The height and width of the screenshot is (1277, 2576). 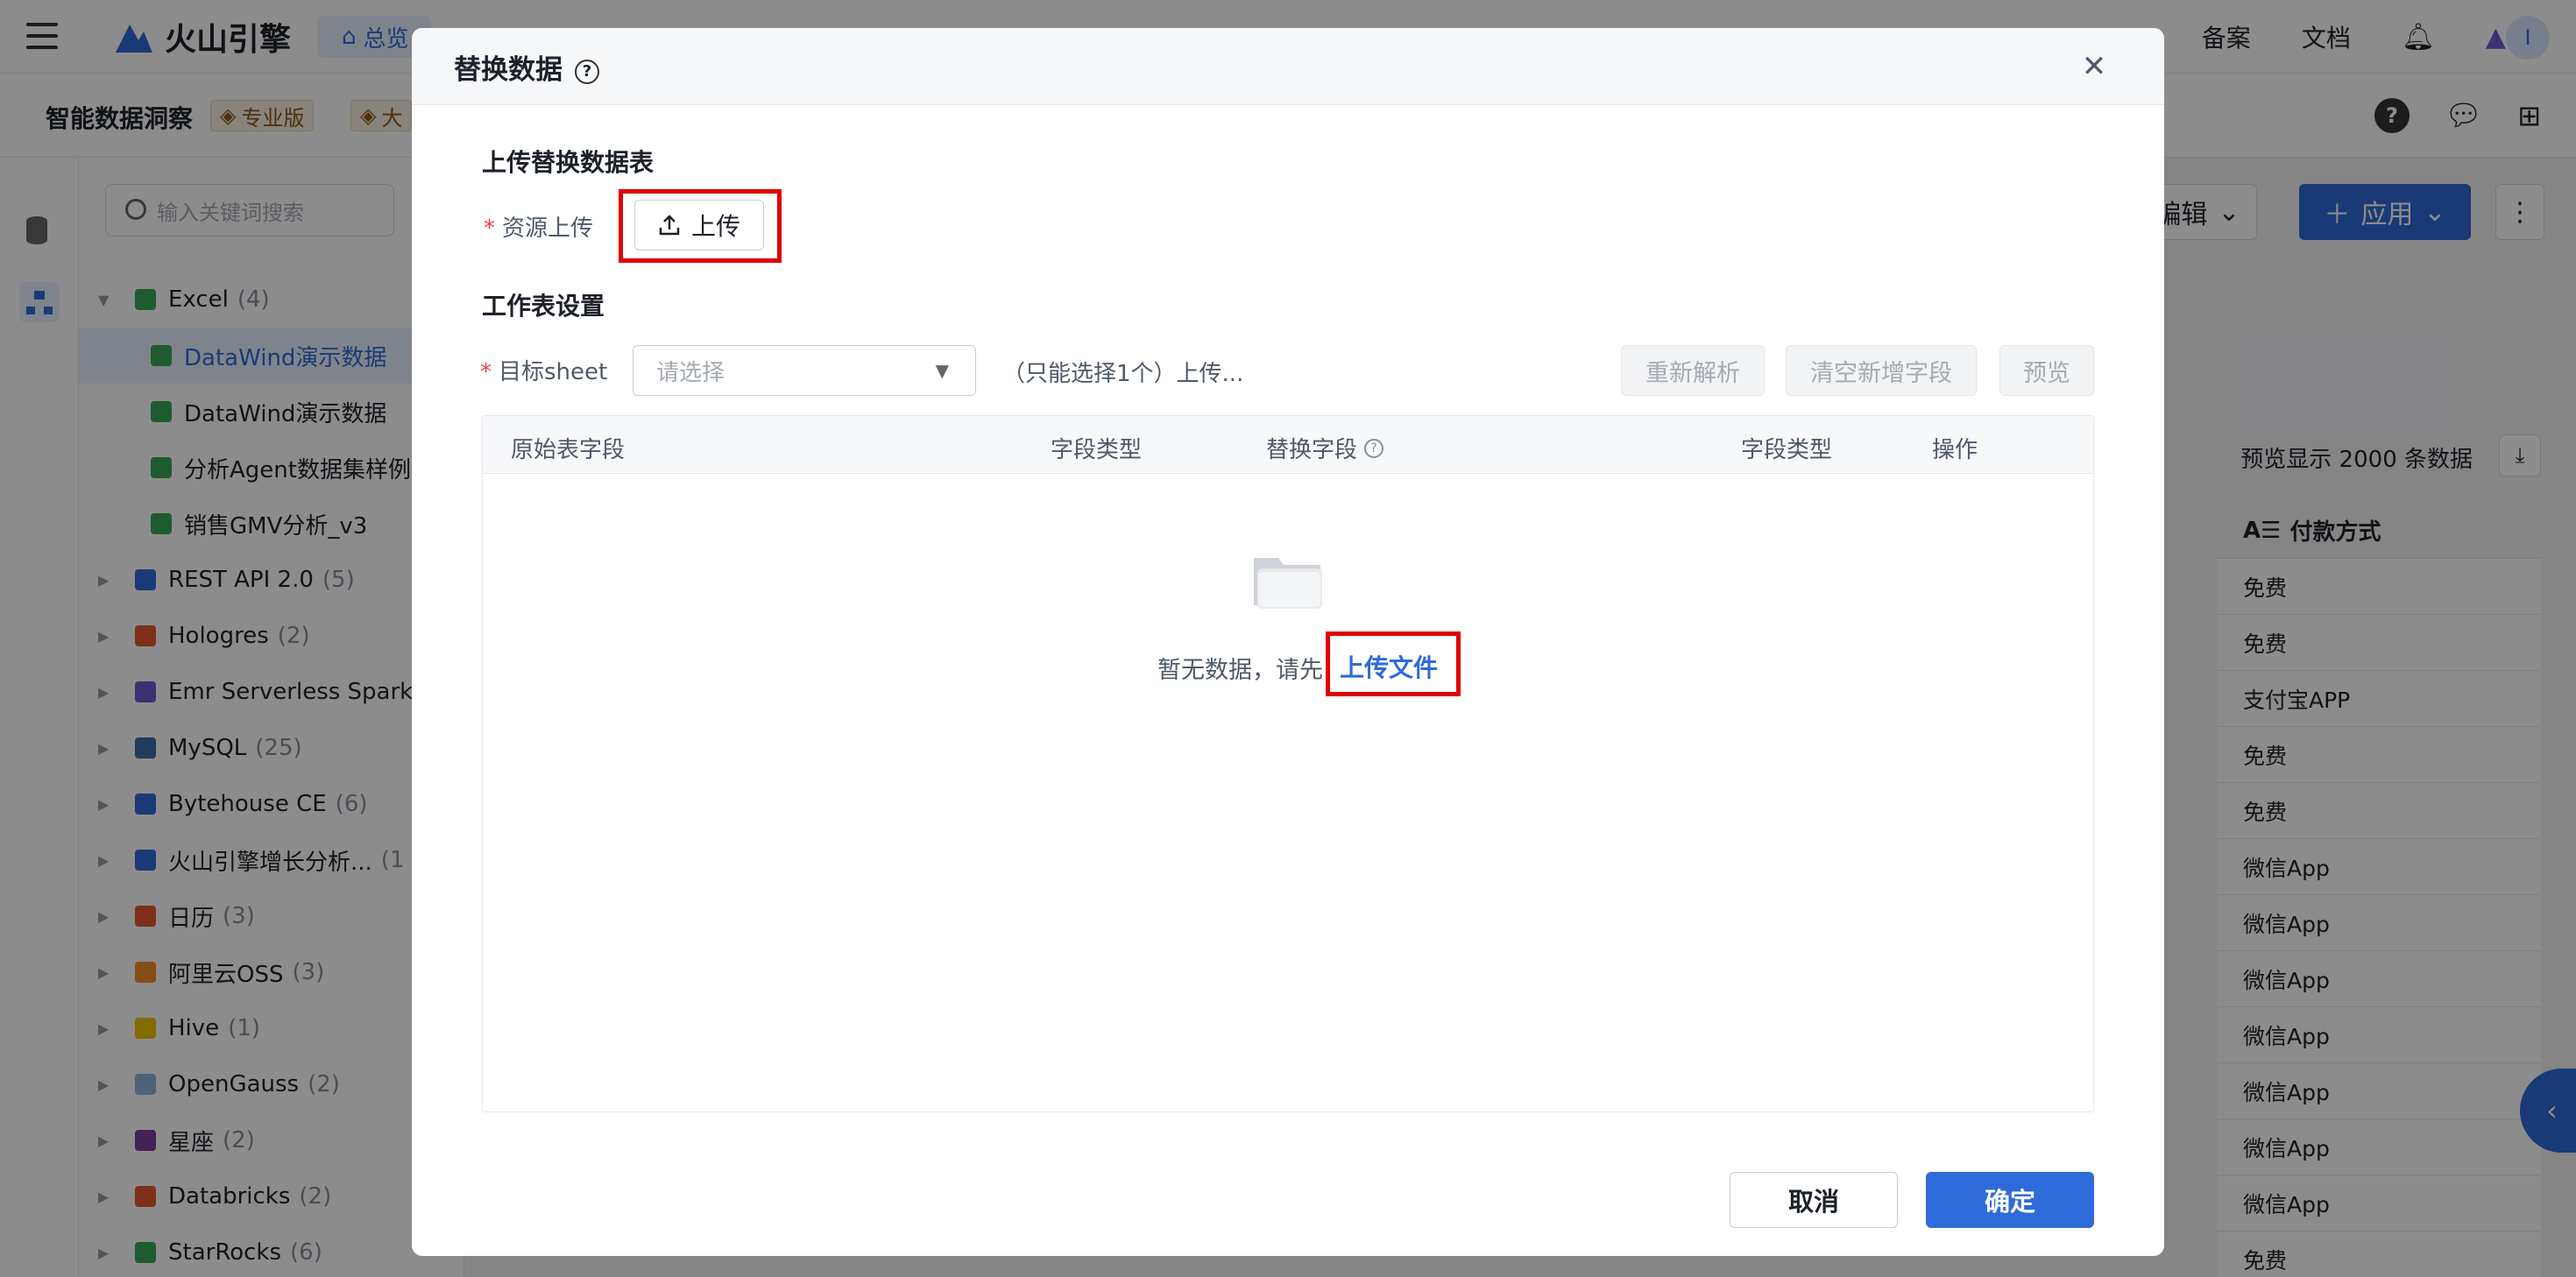 What do you see at coordinates (942, 371) in the screenshot?
I see `caret-down-icon: ▼` at bounding box center [942, 371].